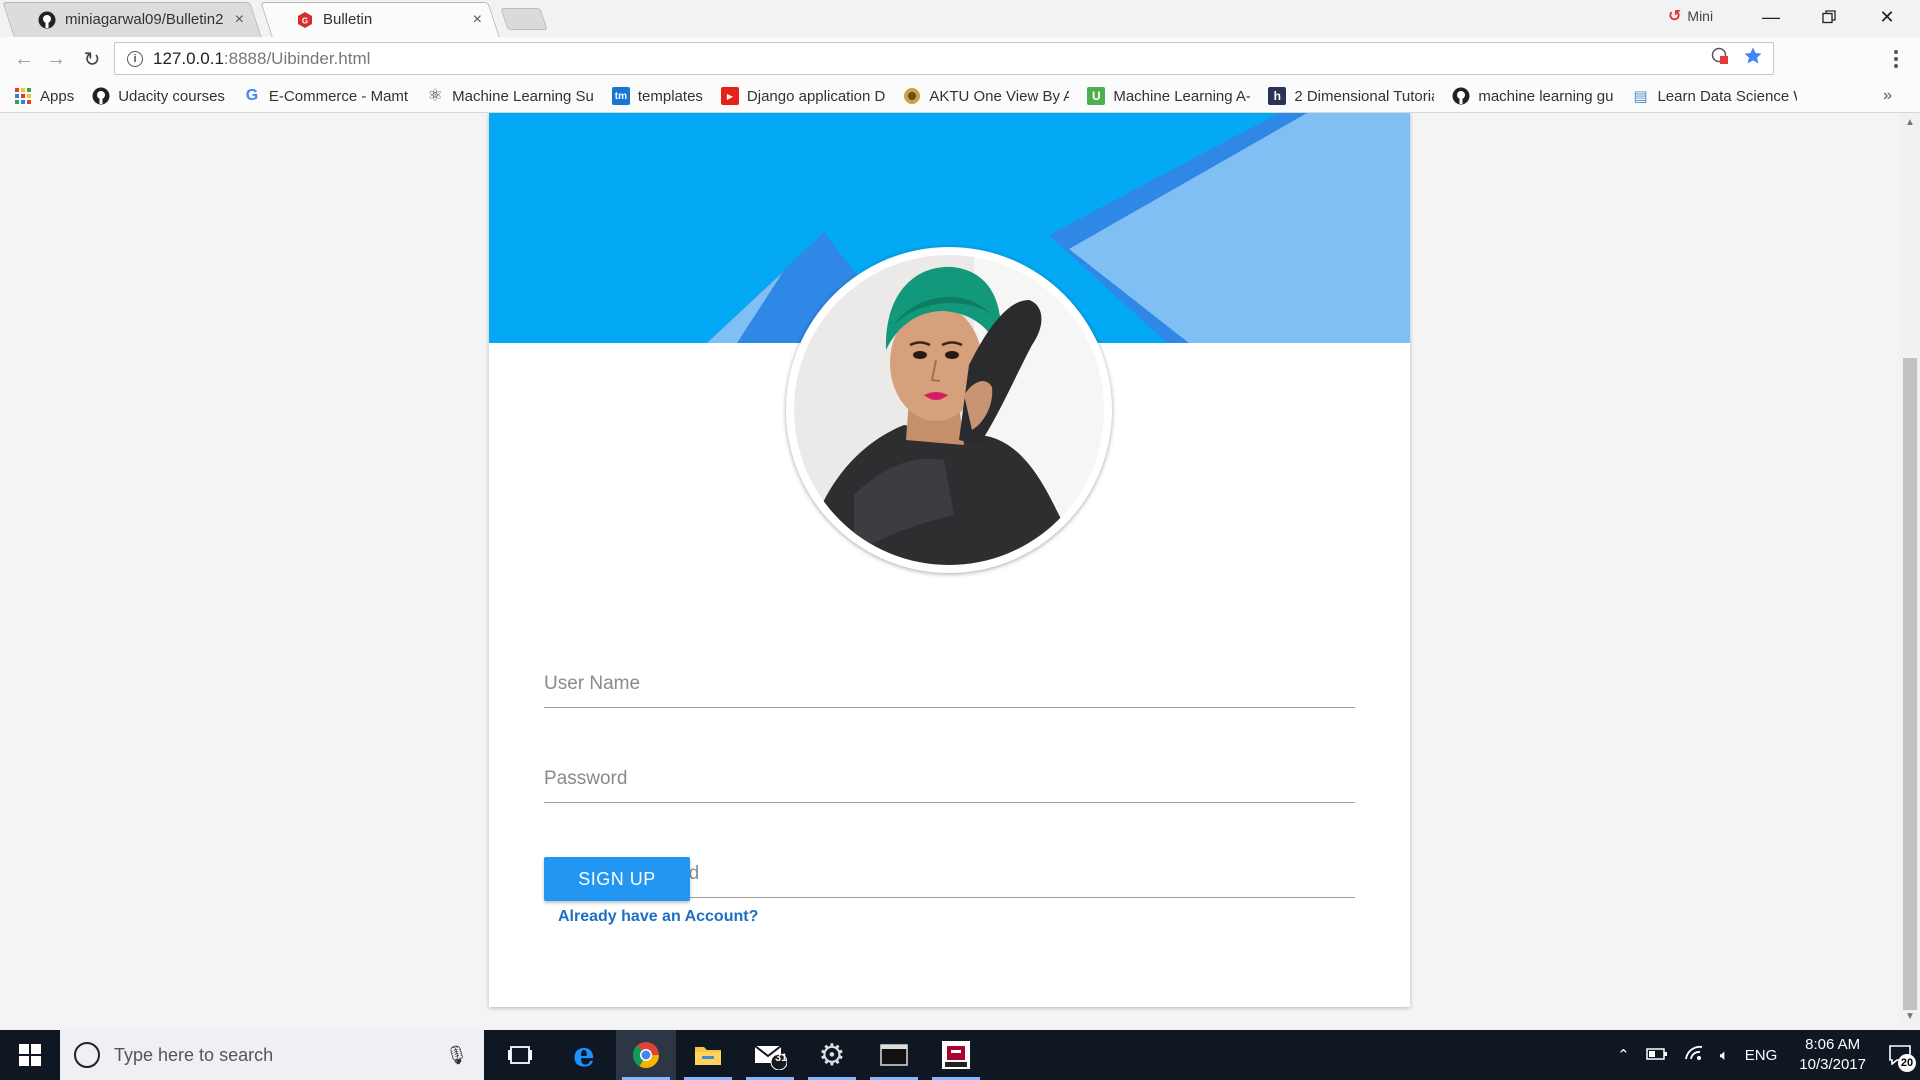 The height and width of the screenshot is (1080, 1920). I want to click on bookmark-label: Udacity courses, so click(171, 96).